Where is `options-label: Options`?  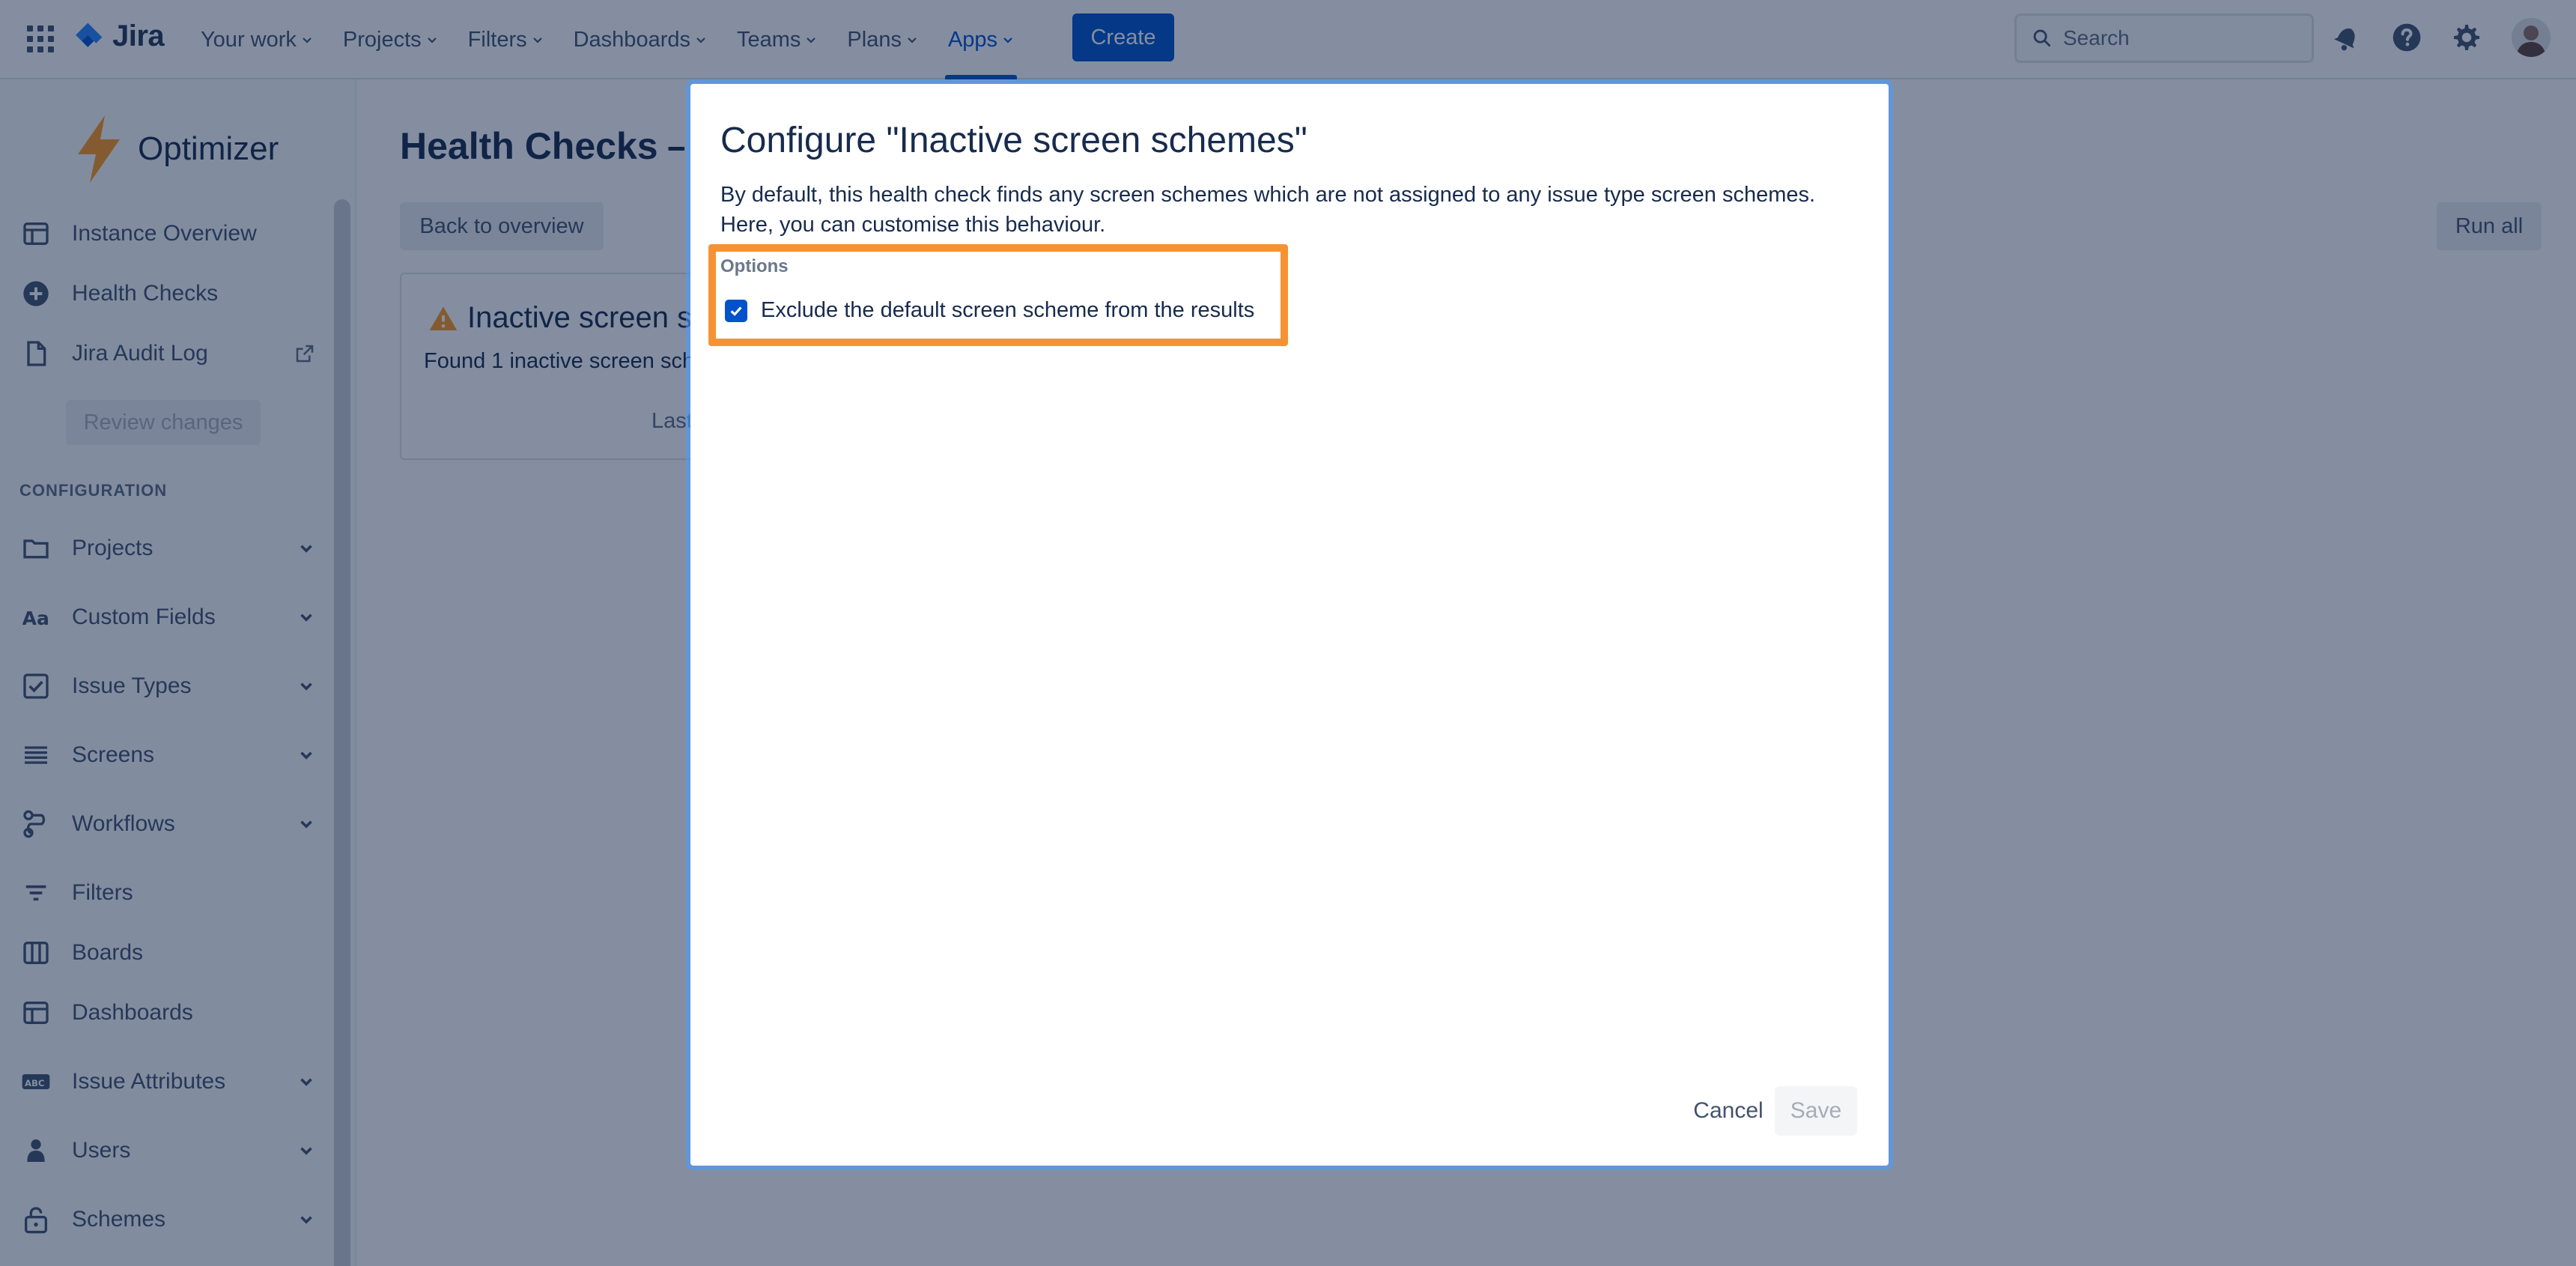
options-label: Options is located at coordinates (754, 266).